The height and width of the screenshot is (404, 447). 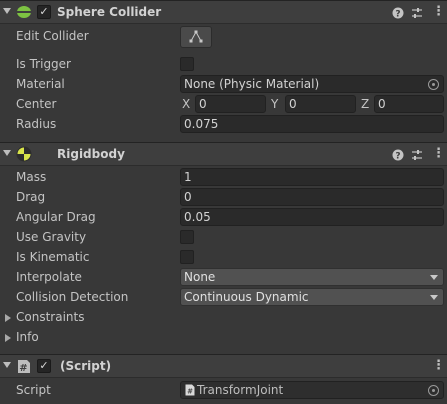 What do you see at coordinates (24, 12) in the screenshot?
I see `sphere-collider-icon` at bounding box center [24, 12].